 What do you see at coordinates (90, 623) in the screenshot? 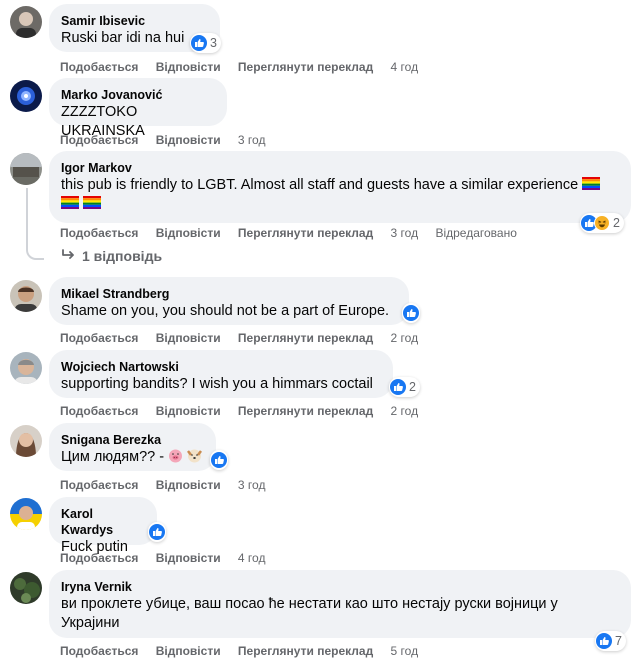
I see `comment-text-line2: Украјини` at bounding box center [90, 623].